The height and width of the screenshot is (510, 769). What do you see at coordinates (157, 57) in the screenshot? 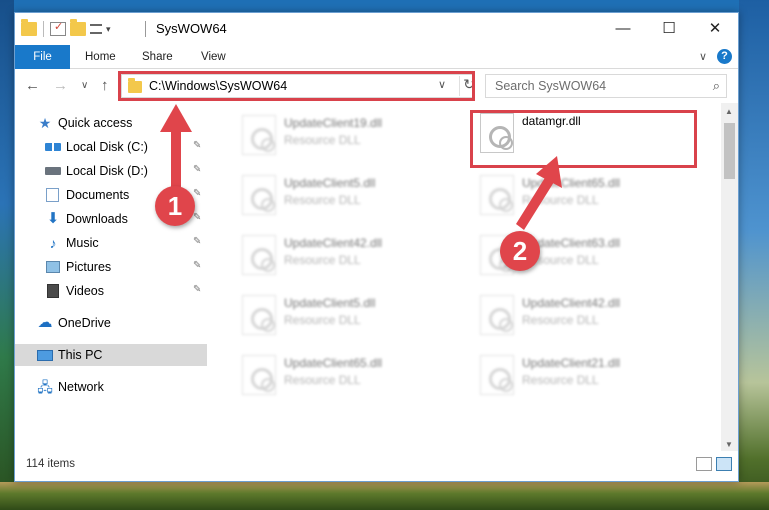
I see `tab-share: Share` at bounding box center [157, 57].